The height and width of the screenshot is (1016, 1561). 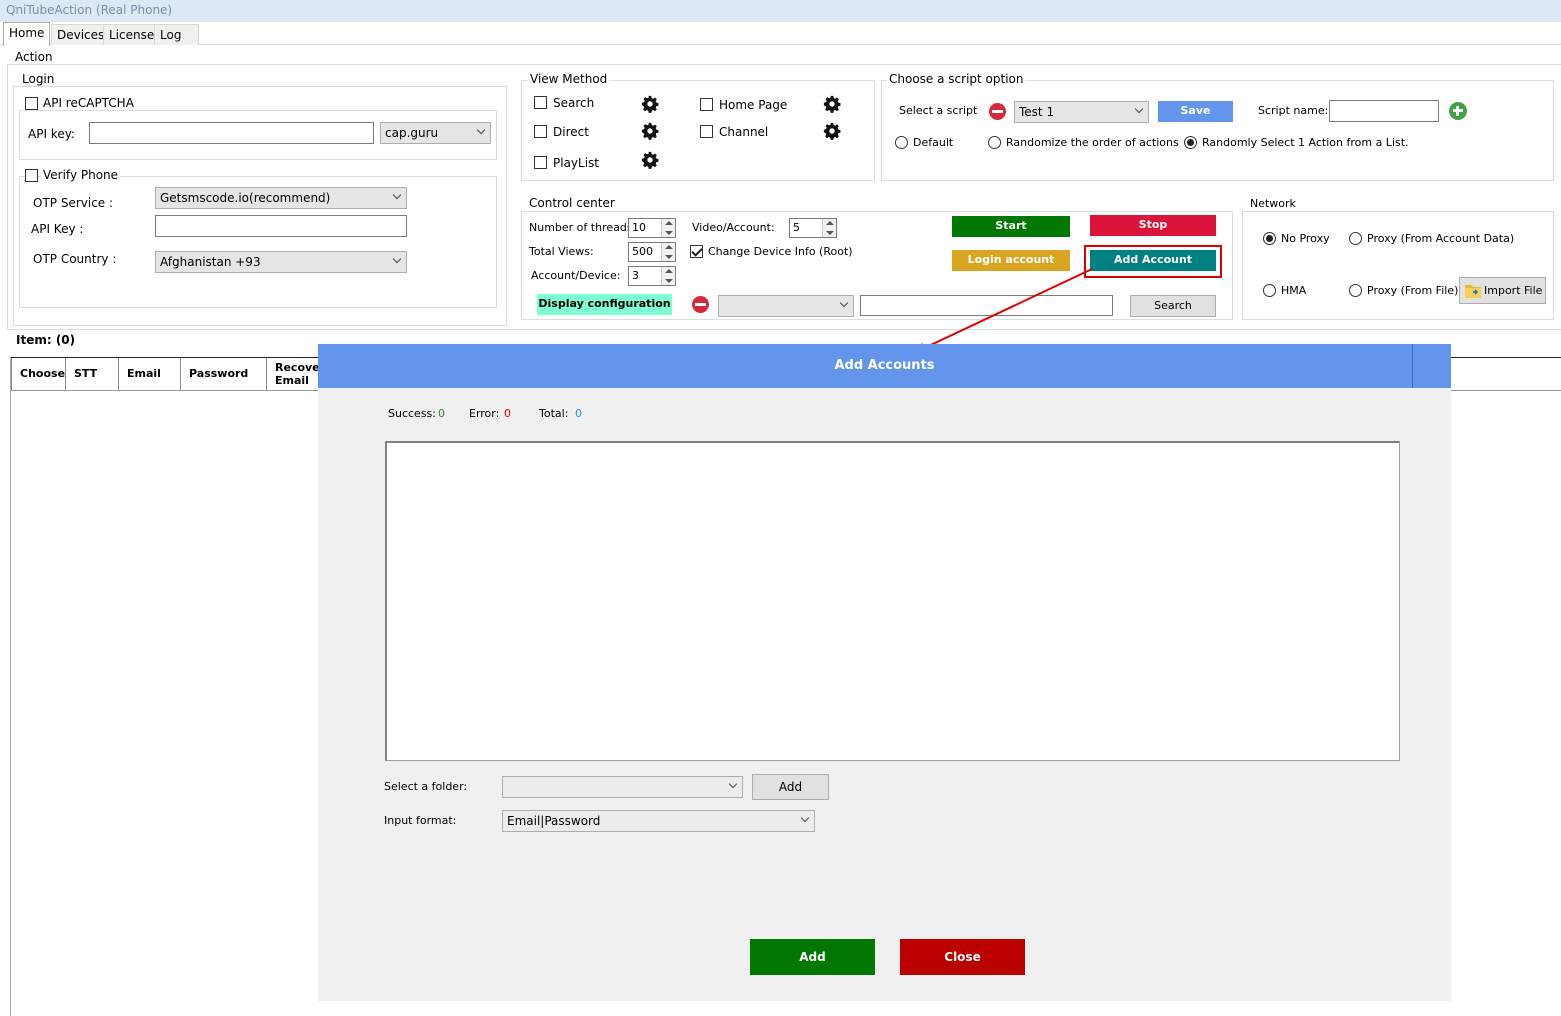 What do you see at coordinates (652, 228) in the screenshot?
I see `threads-spinner: 10` at bounding box center [652, 228].